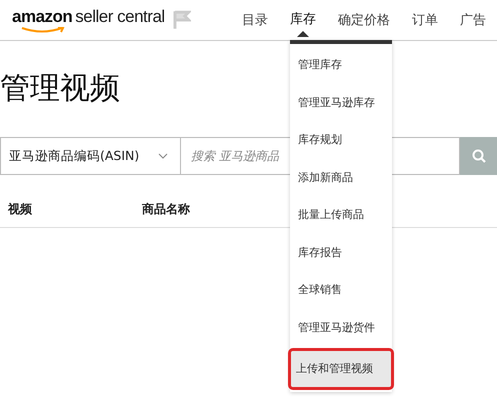  Describe the element at coordinates (341, 215) in the screenshot. I see `menu-item: 批量上传商品` at that location.